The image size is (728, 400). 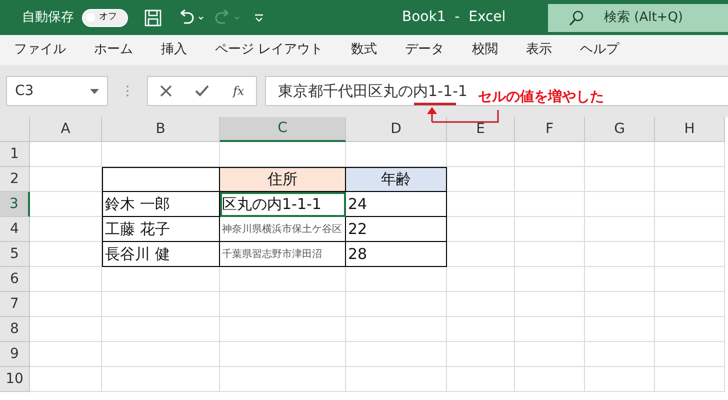 What do you see at coordinates (15, 379) in the screenshot?
I see `row-header: 10` at bounding box center [15, 379].